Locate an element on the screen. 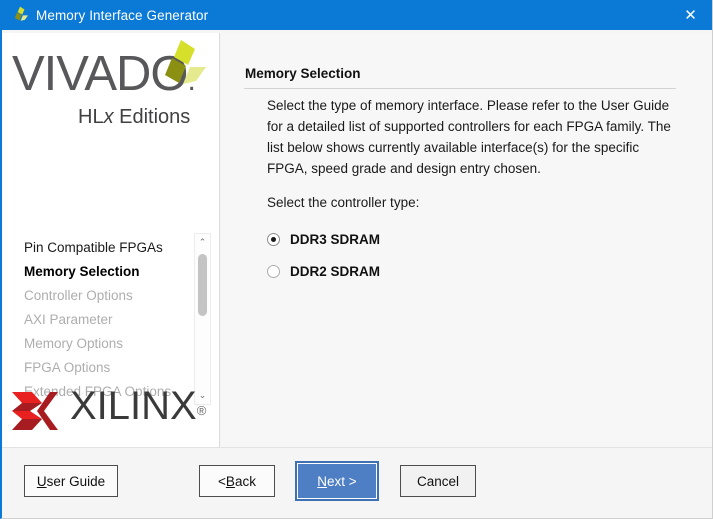  vivado-subtitle-italic: x is located at coordinates (108, 117).